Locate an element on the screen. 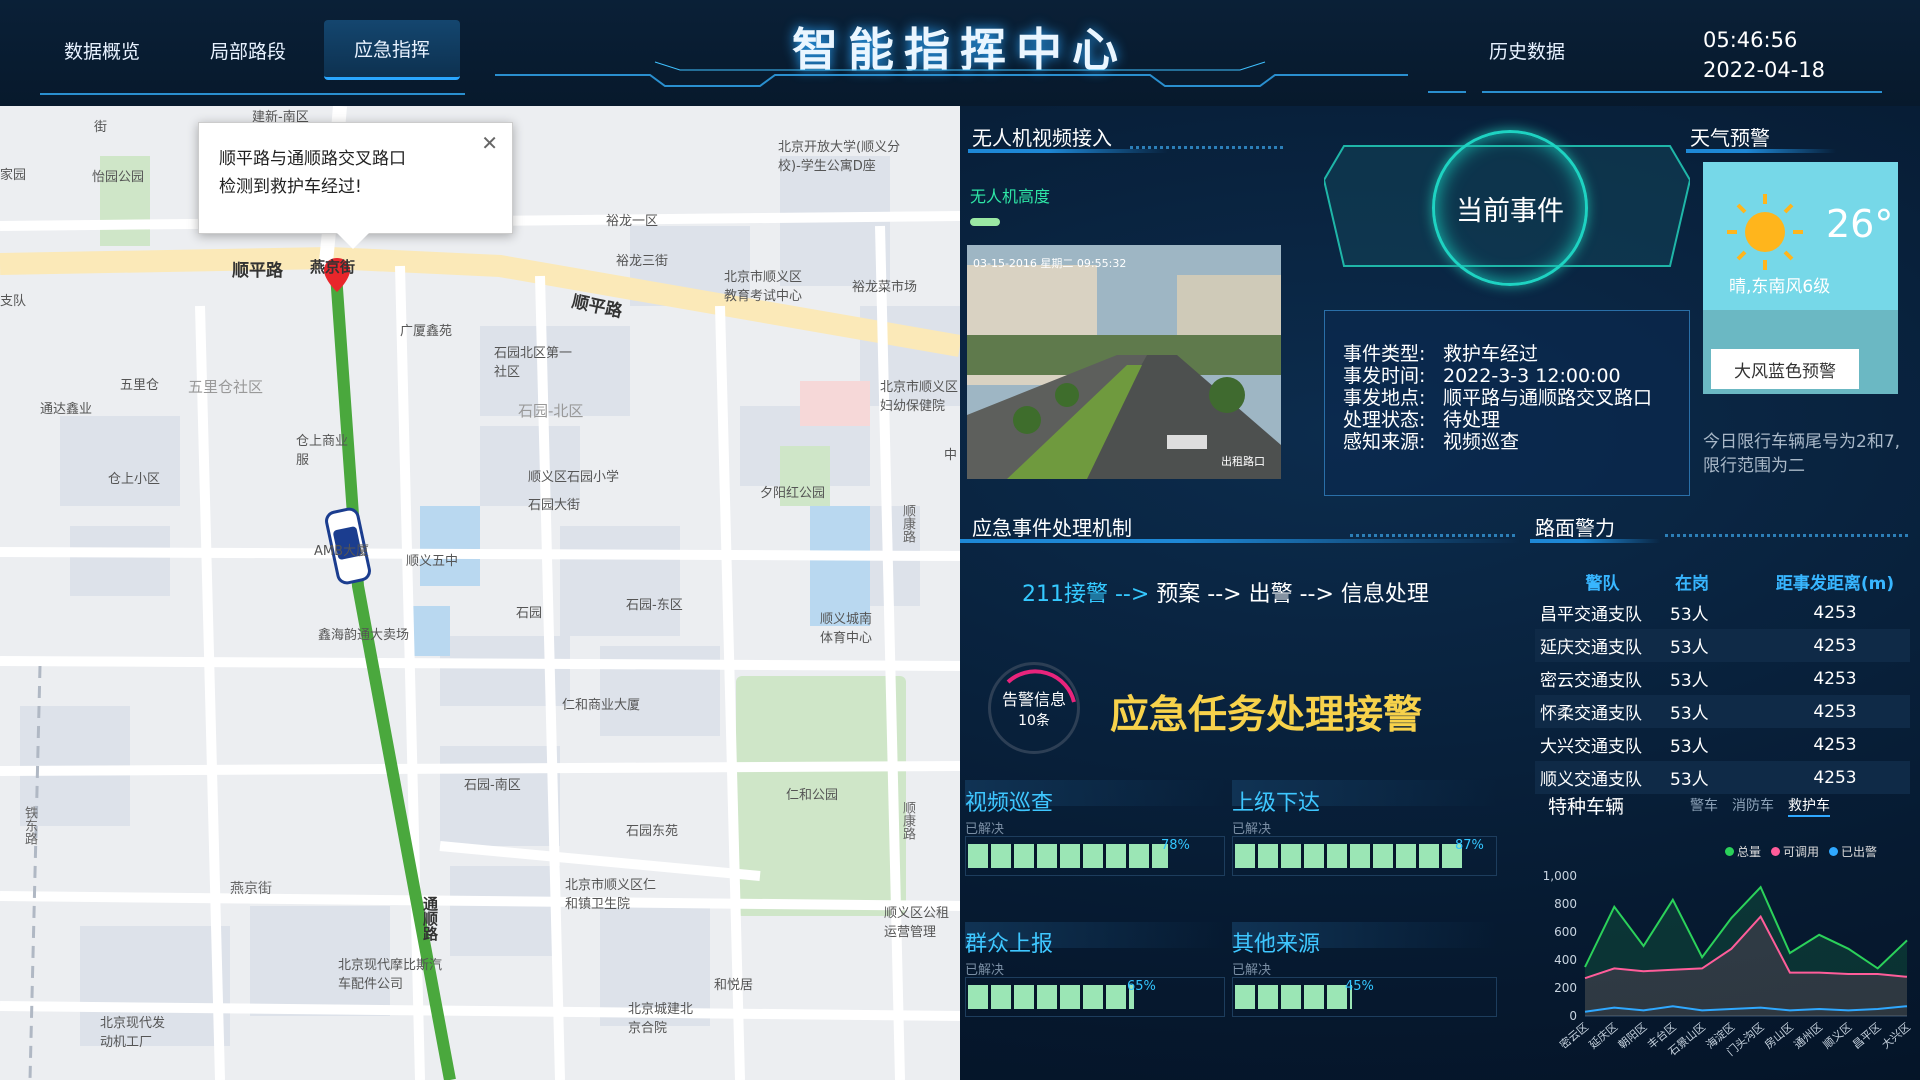  poi-label: 石园大街 is located at coordinates (554, 503).